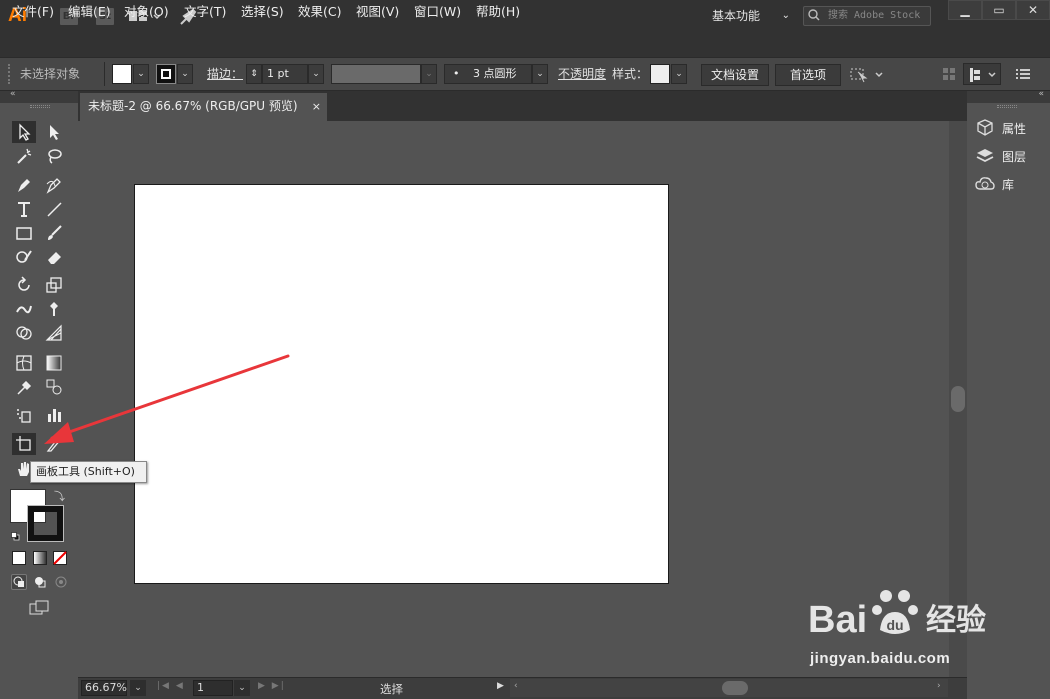 The image size is (1050, 699). I want to click on shaper-tool-icon, so click(24, 257).